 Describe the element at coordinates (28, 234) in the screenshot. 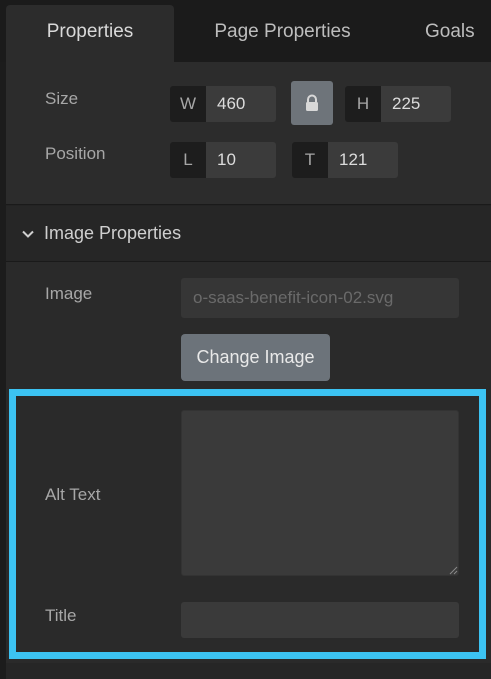

I see `chevron-down-icon` at that location.